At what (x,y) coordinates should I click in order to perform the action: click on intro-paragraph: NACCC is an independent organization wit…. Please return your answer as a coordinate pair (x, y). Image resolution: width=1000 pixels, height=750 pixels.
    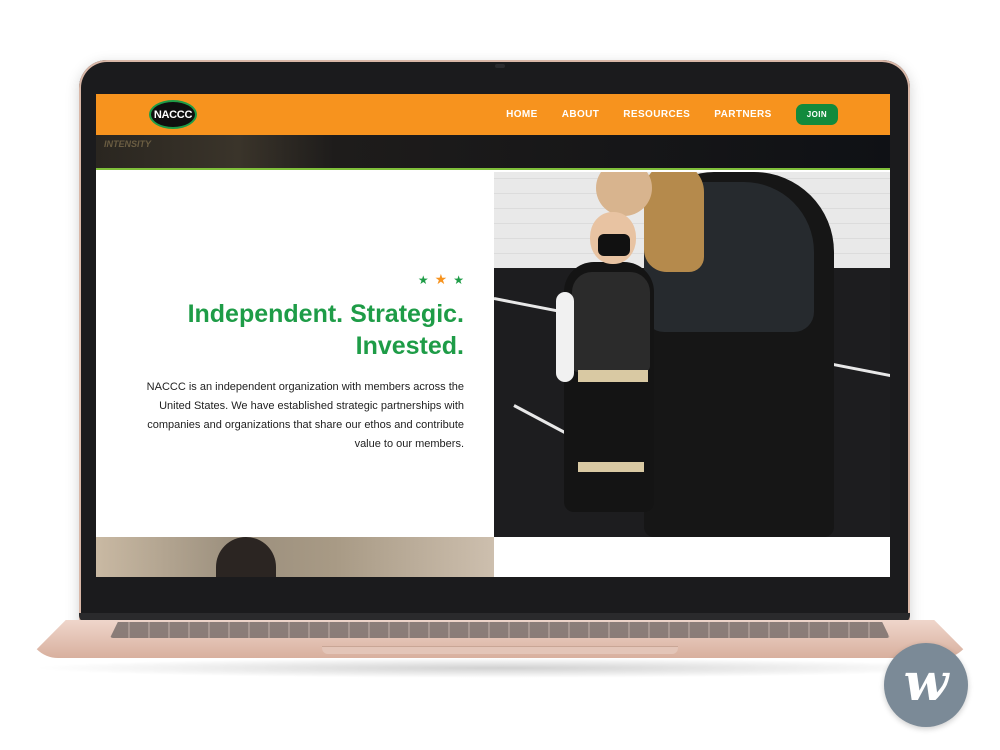
    Looking at the image, I should click on (305, 415).